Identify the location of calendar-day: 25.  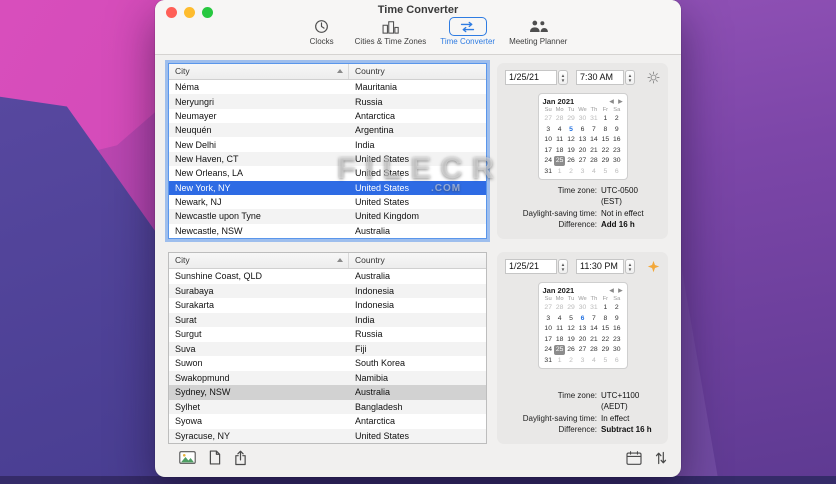
(559, 350).